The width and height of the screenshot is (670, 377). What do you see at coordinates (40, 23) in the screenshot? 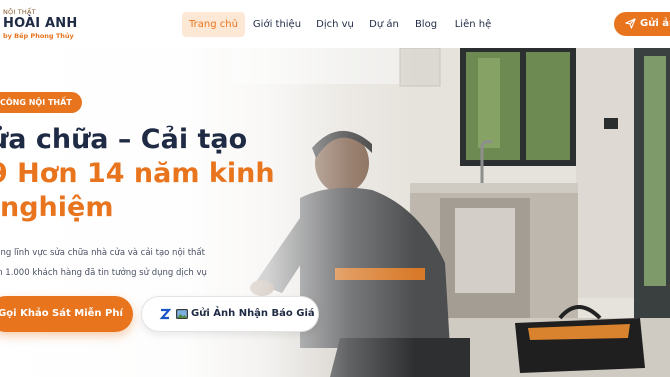
I see `logo-name: HOÀI ANH` at bounding box center [40, 23].